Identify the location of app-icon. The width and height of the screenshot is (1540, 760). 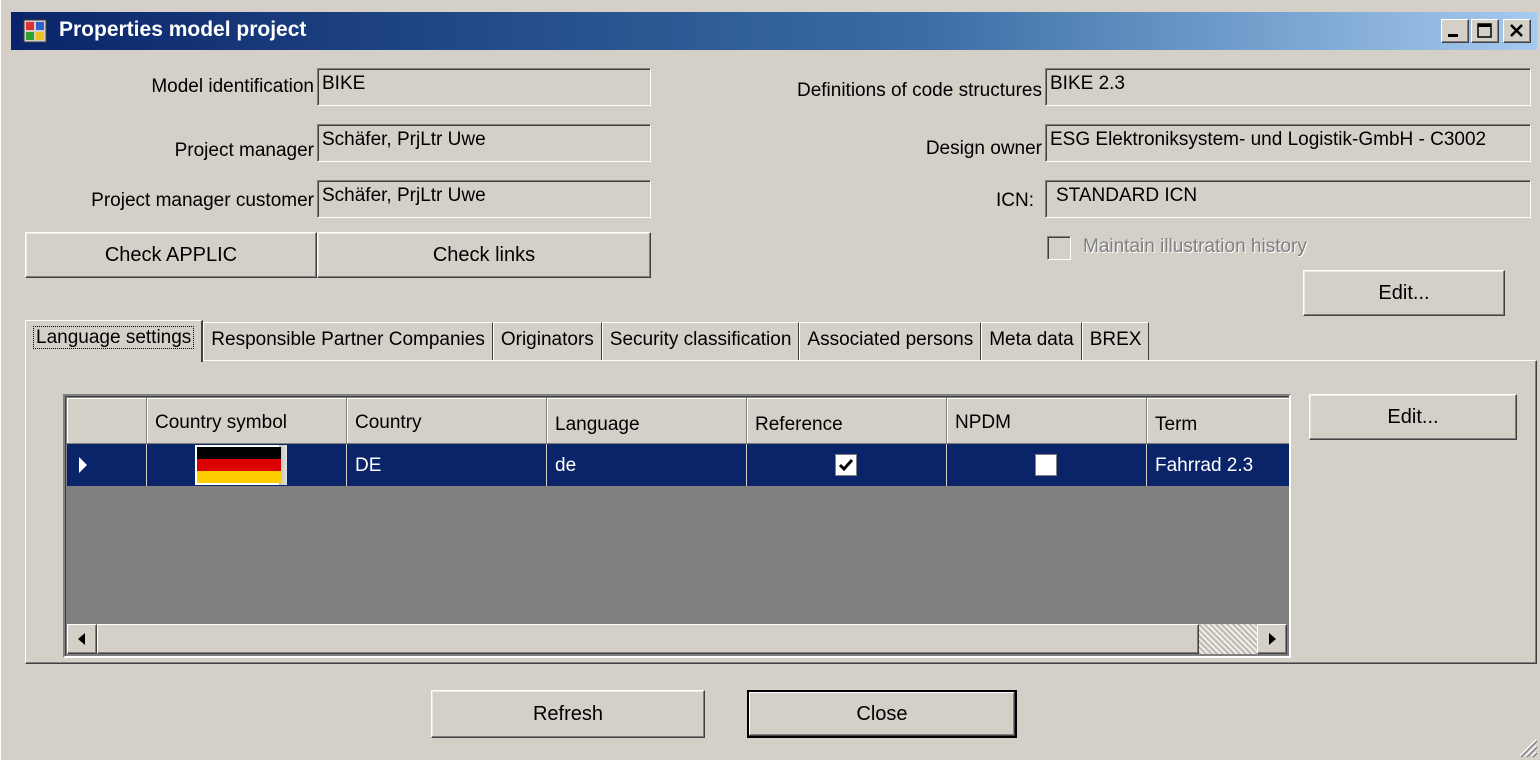
(35, 31).